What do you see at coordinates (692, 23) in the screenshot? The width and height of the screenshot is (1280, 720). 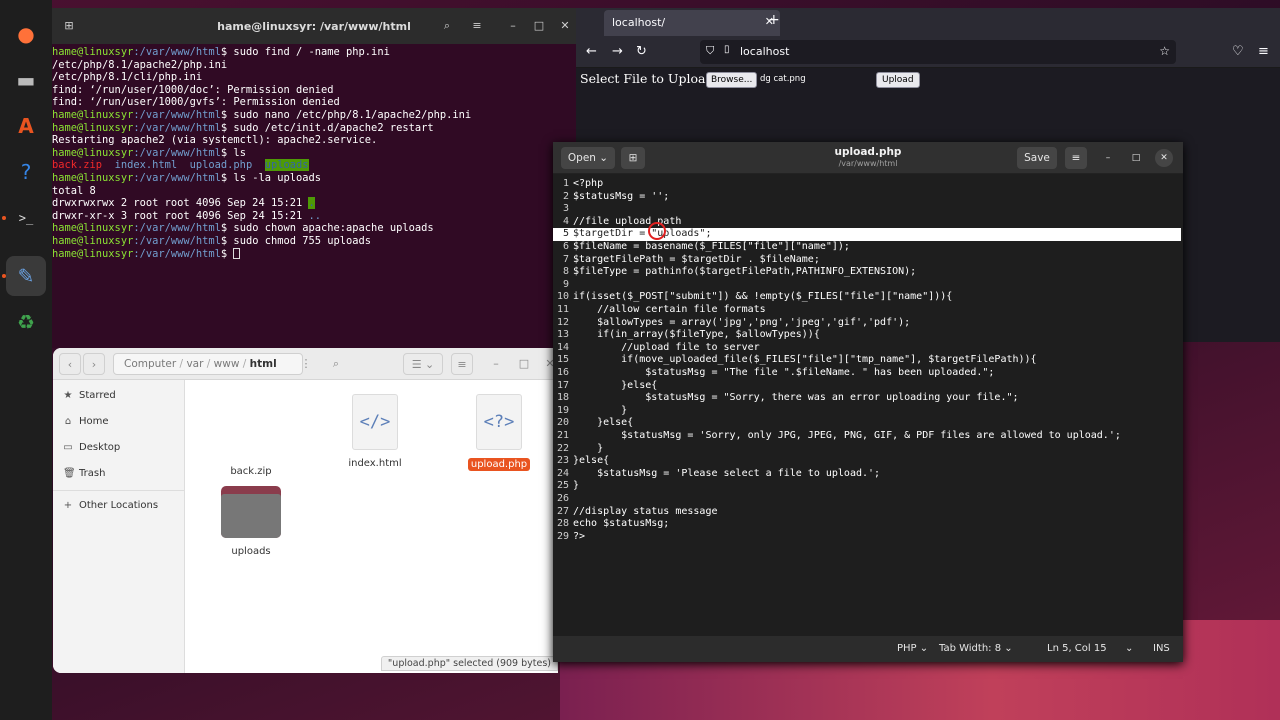 I see `browser-tab: localhost/ ✕` at bounding box center [692, 23].